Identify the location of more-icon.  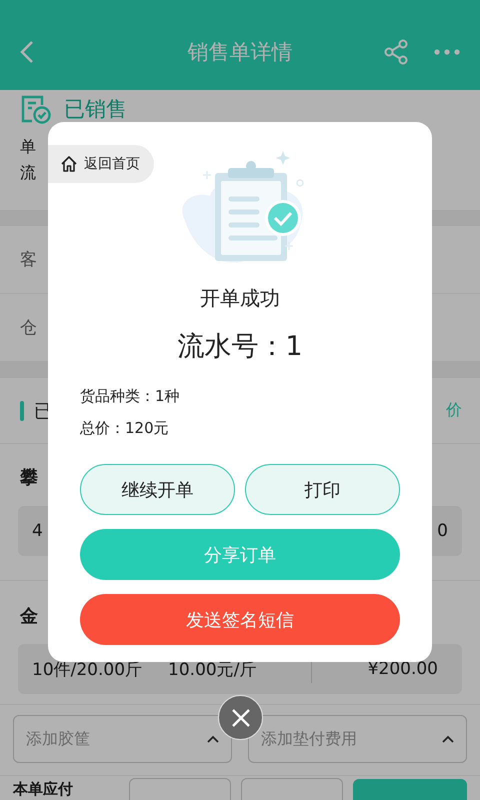
(447, 52).